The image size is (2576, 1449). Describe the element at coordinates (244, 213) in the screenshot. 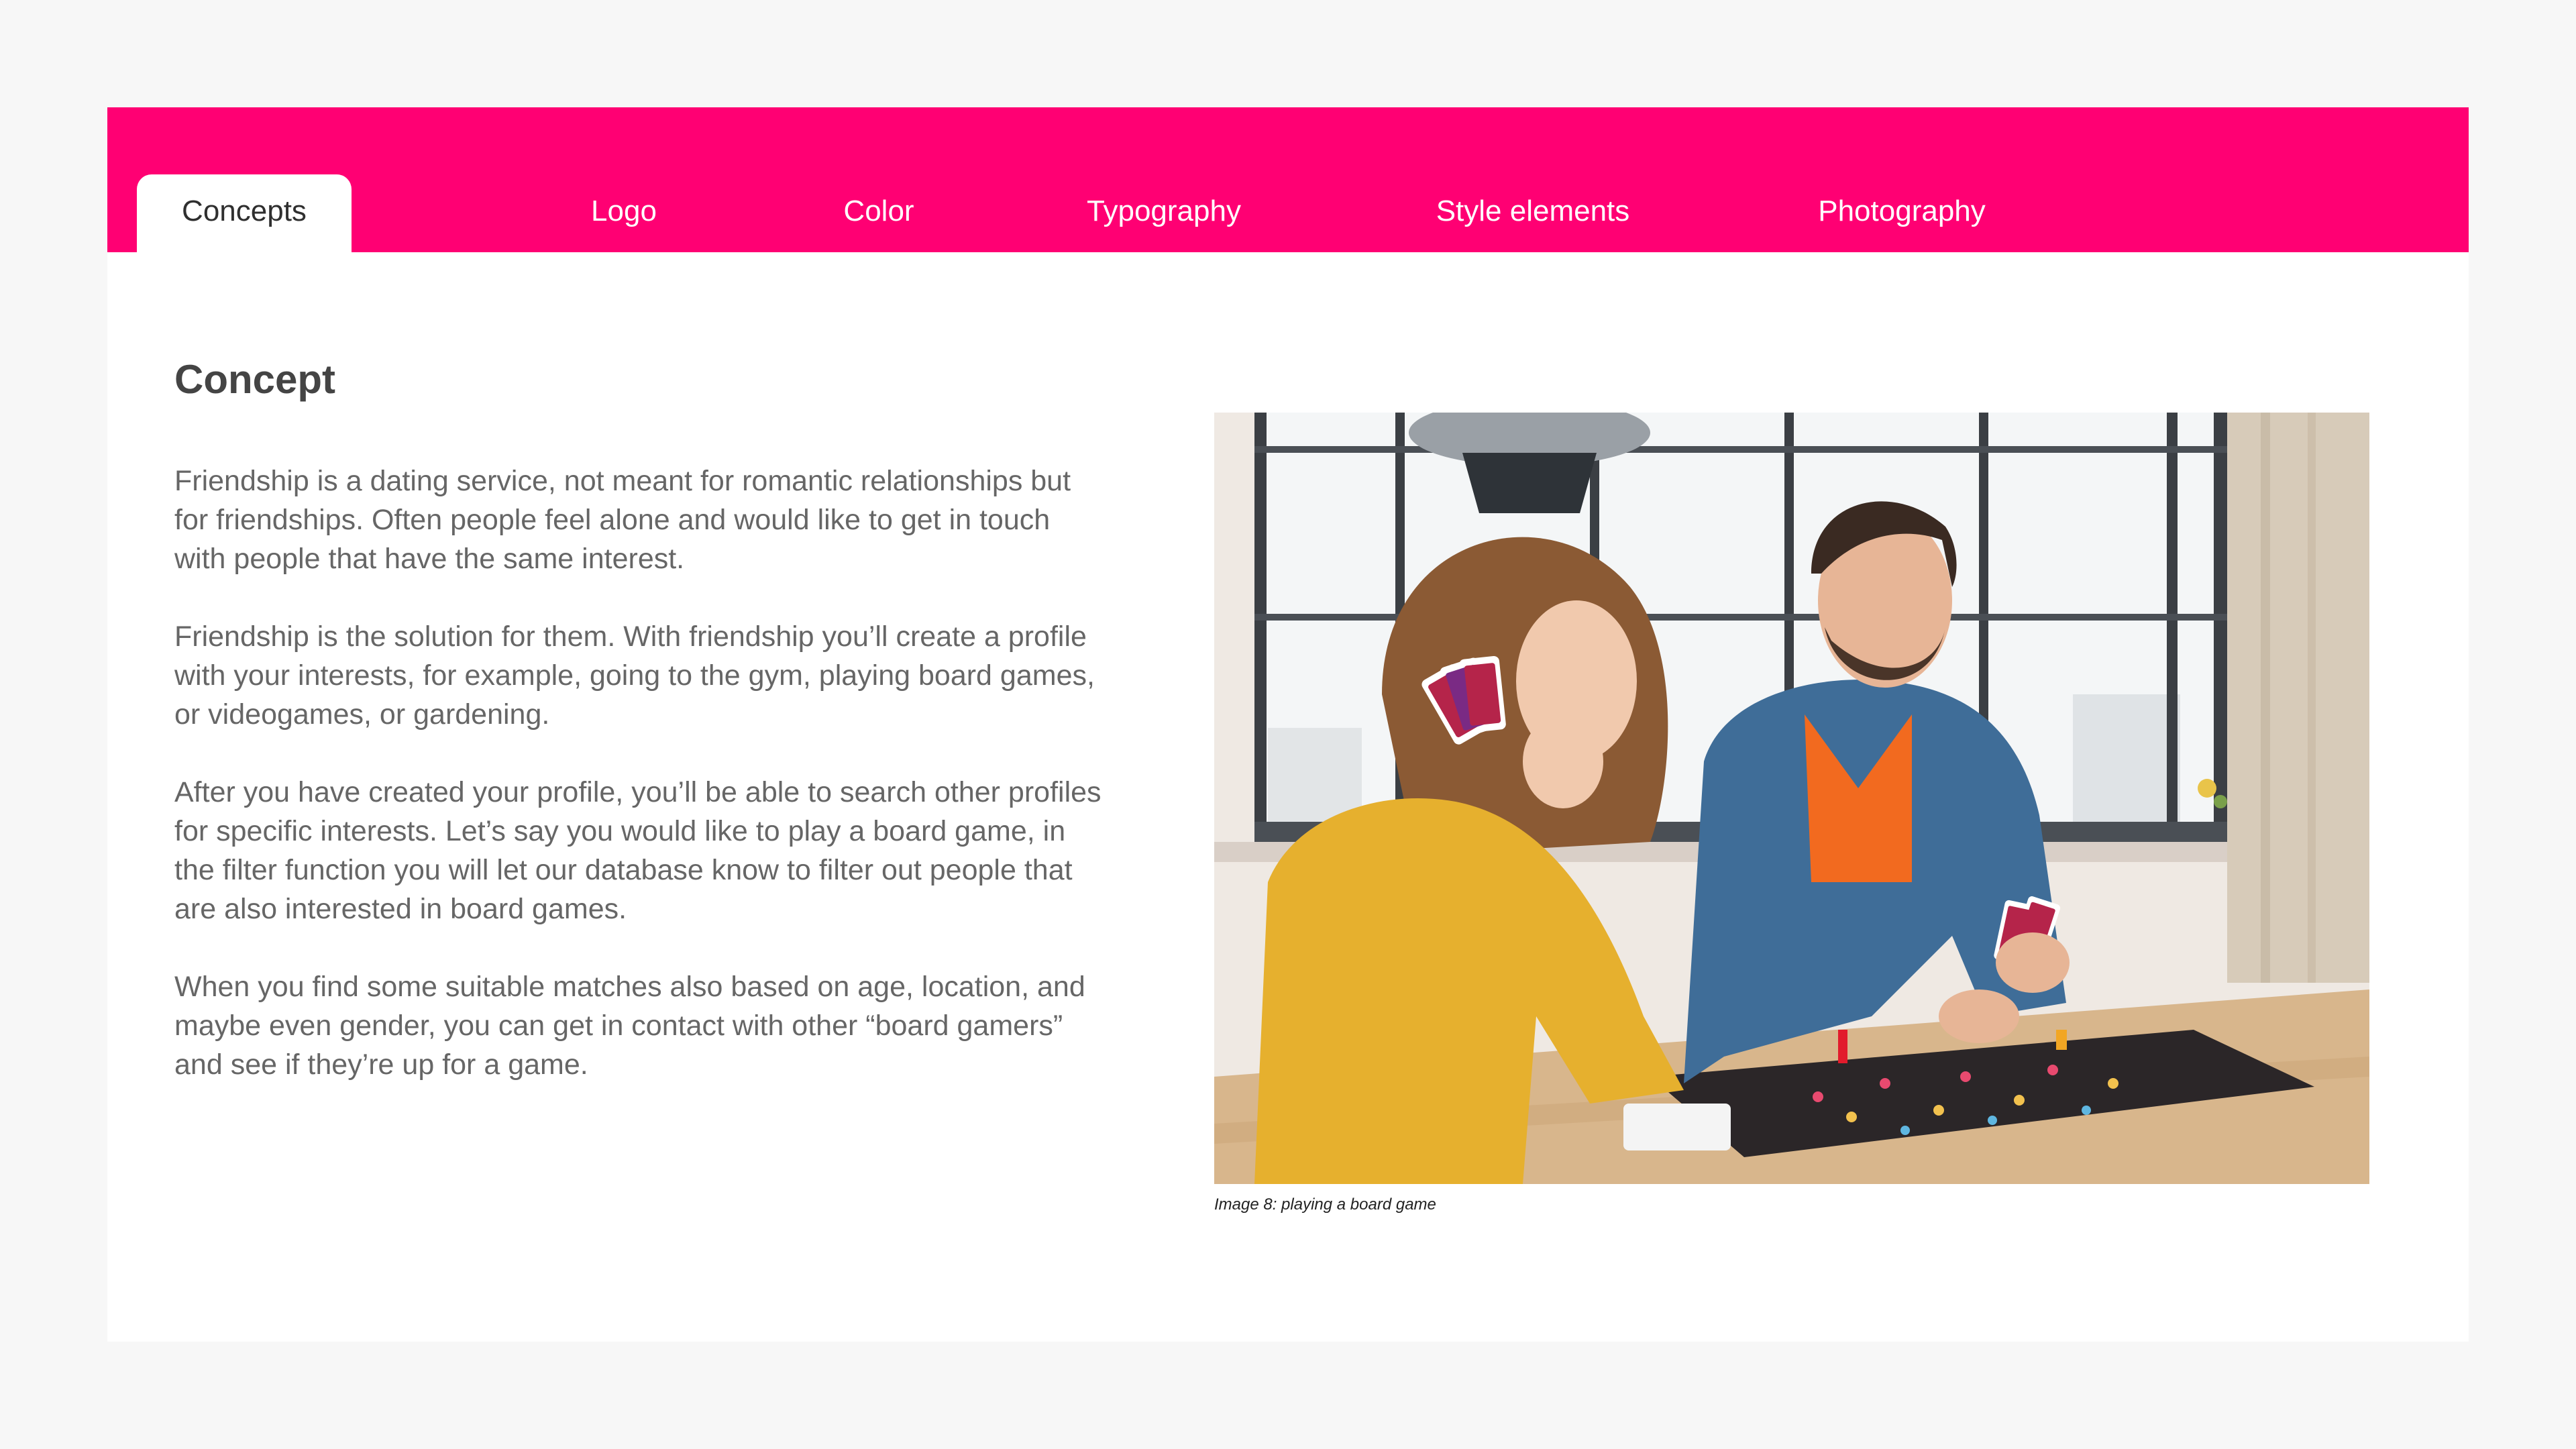

I see `tab-concepts: Concepts` at that location.